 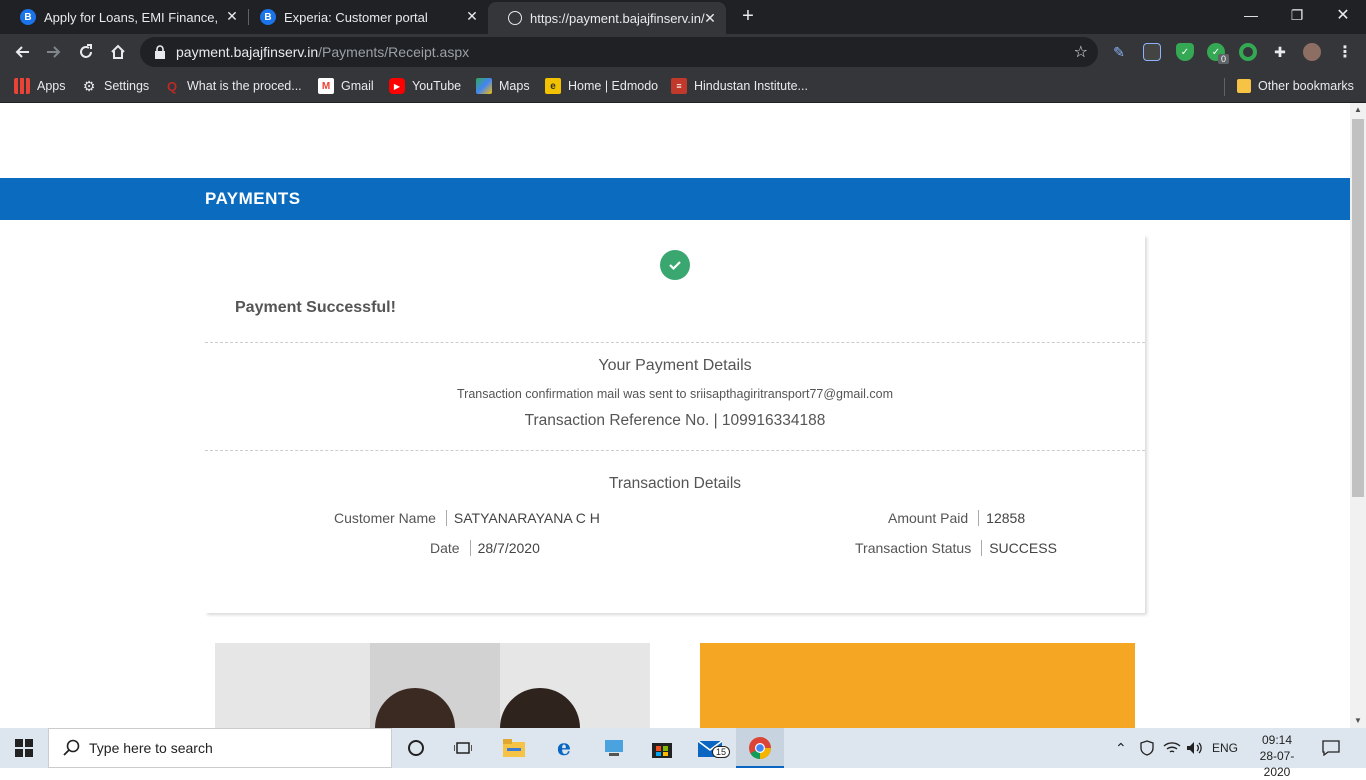 I want to click on scroll-thumb, so click(x=1358, y=308).